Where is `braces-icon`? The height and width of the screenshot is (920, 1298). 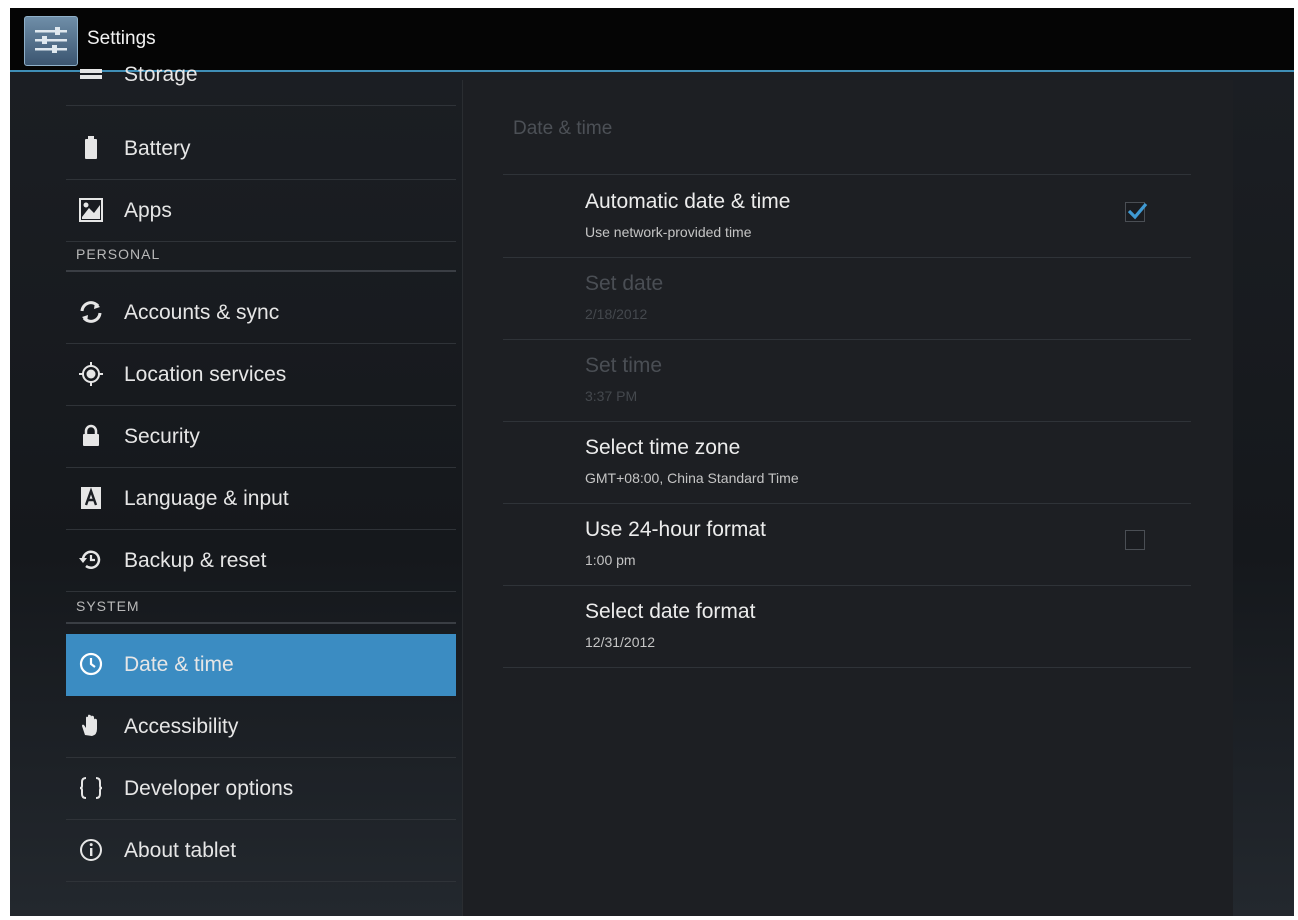 braces-icon is located at coordinates (91, 788).